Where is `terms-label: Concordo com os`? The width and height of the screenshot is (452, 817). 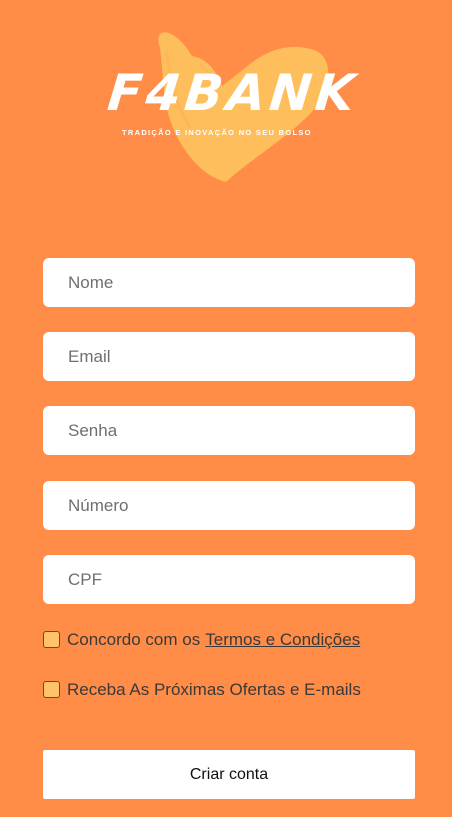
terms-label: Concordo com os is located at coordinates (134, 639).